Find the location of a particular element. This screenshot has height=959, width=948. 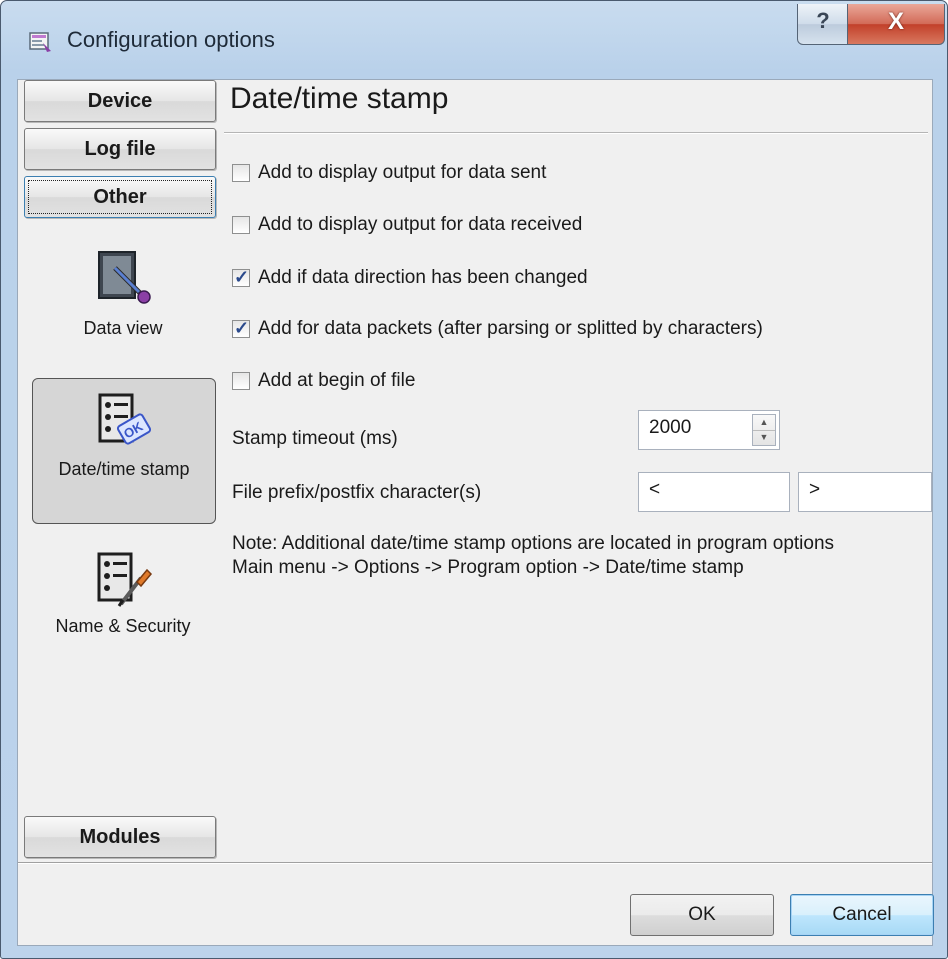

title-divider is located at coordinates (576, 133).